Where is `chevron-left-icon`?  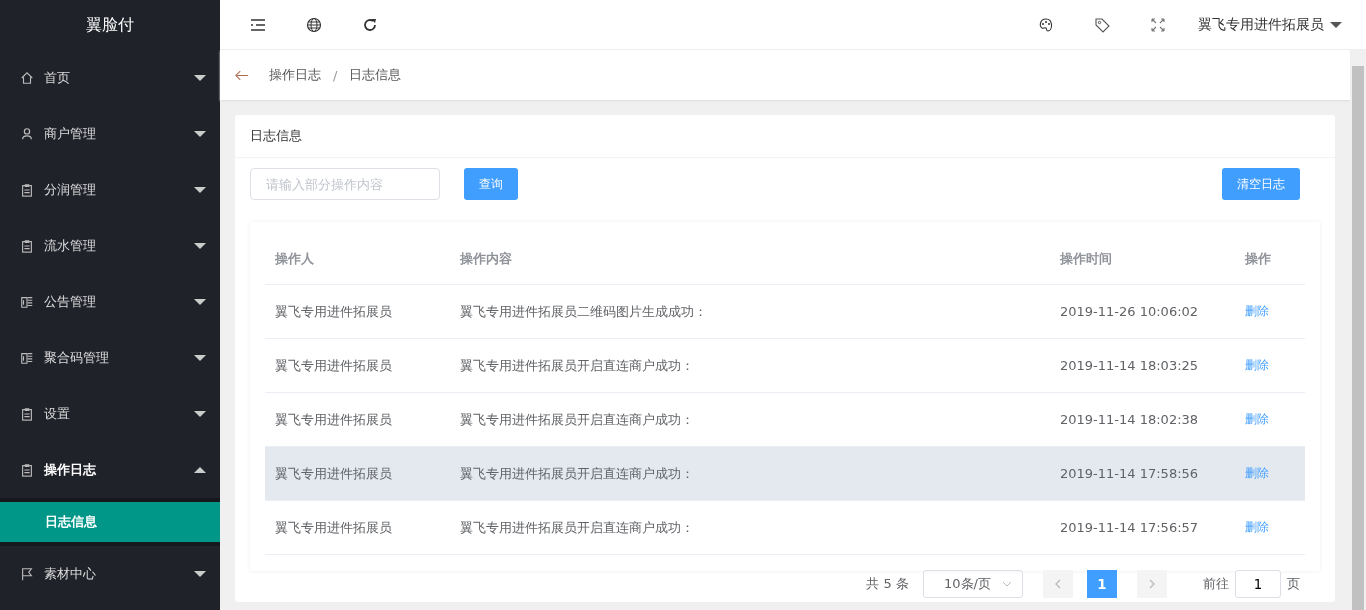
chevron-left-icon is located at coordinates (1058, 584).